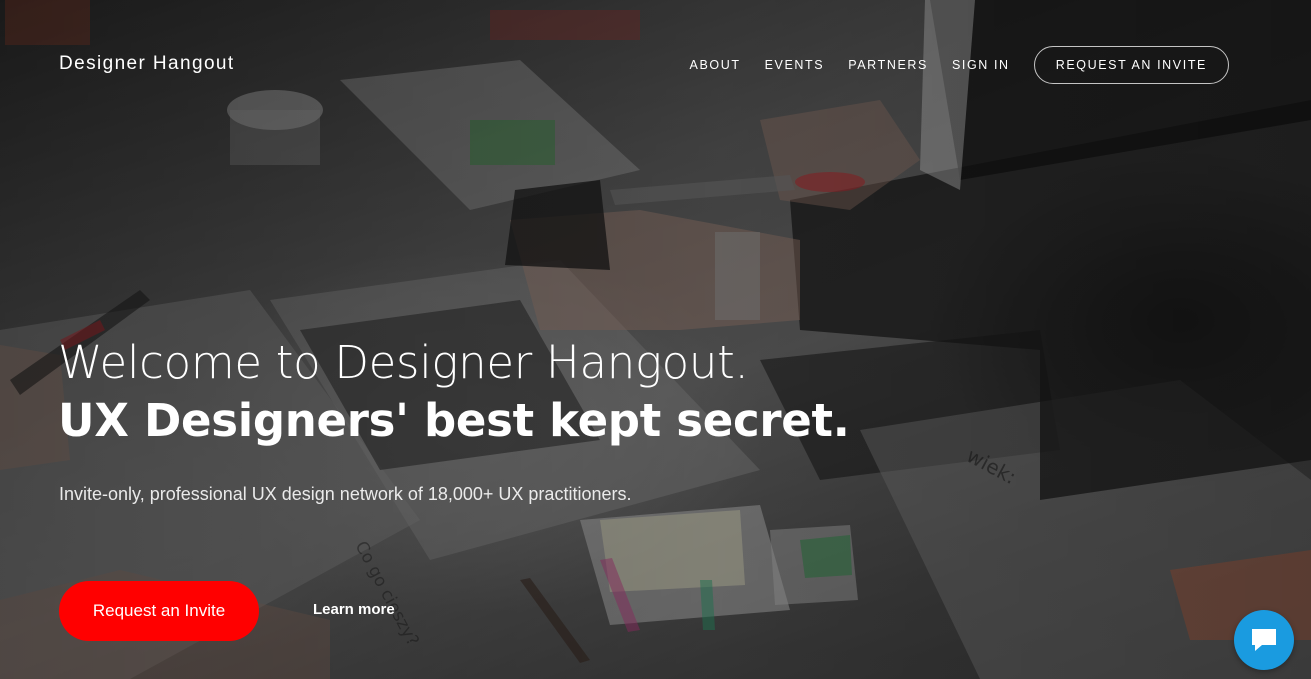  I want to click on learn-more-link: Learn more, so click(354, 609).